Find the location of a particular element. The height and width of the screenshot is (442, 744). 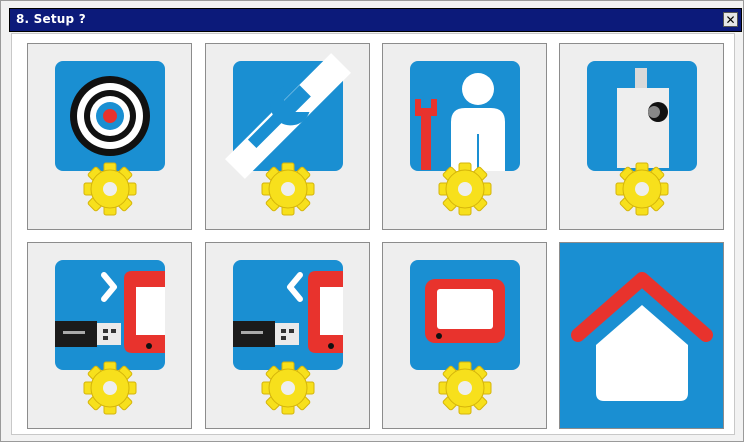

tile-home is located at coordinates (641, 335).